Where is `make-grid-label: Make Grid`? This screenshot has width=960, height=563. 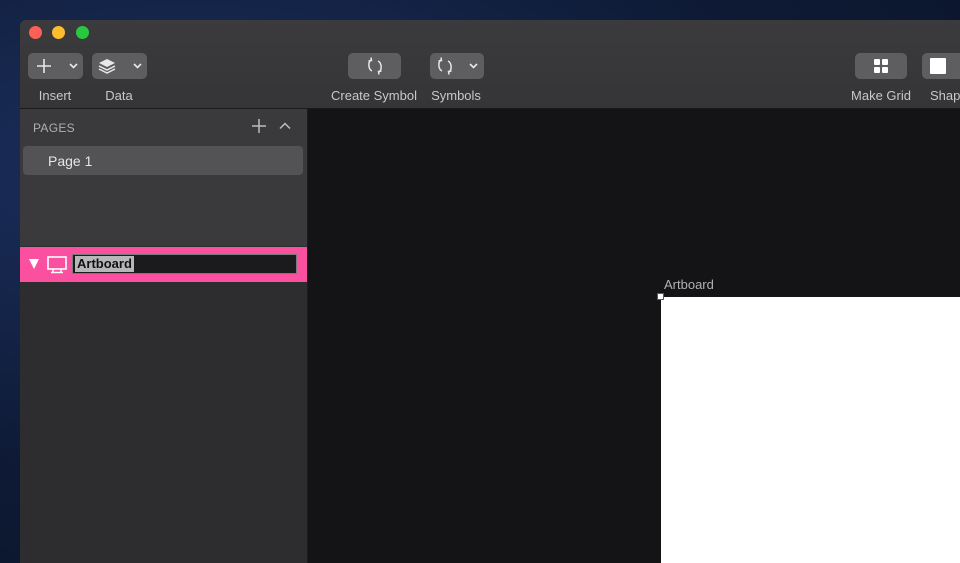
make-grid-label: Make Grid is located at coordinates (881, 95).